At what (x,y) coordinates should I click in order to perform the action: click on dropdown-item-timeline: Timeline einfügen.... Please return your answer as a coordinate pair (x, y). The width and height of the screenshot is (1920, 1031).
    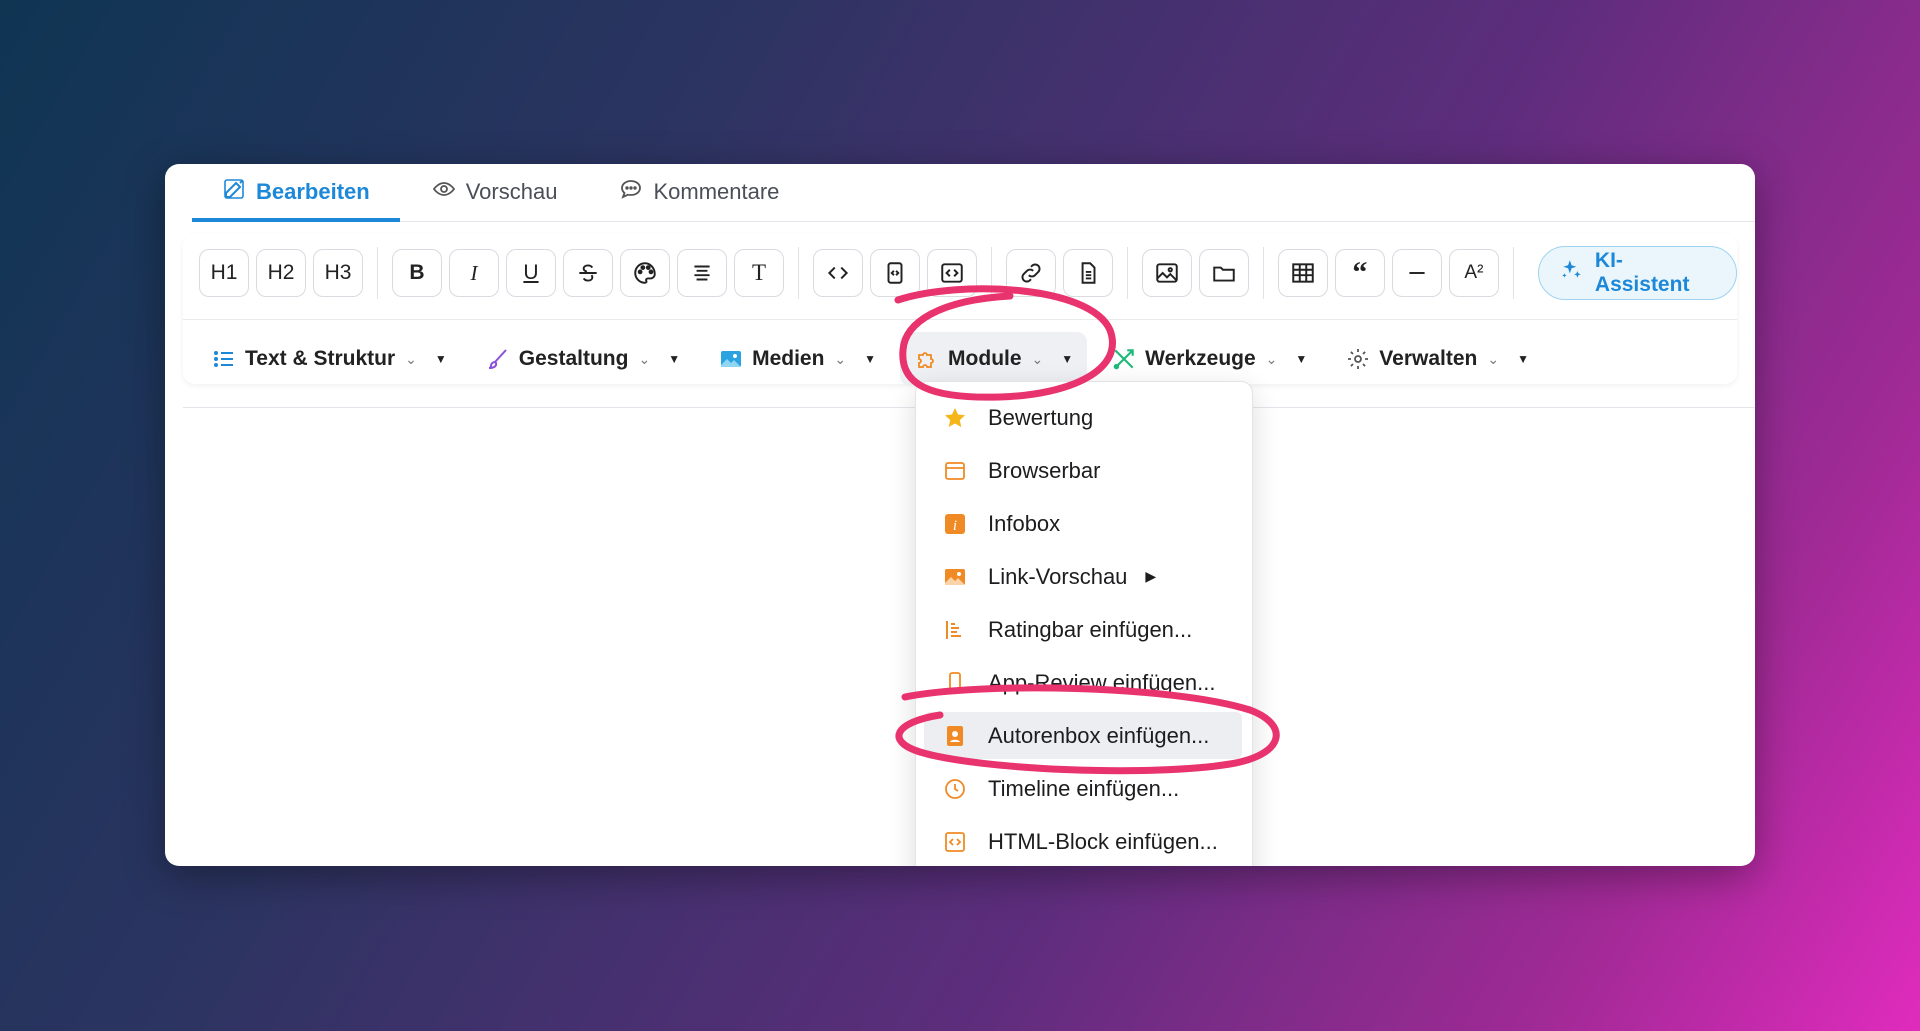
    Looking at the image, I should click on (1083, 788).